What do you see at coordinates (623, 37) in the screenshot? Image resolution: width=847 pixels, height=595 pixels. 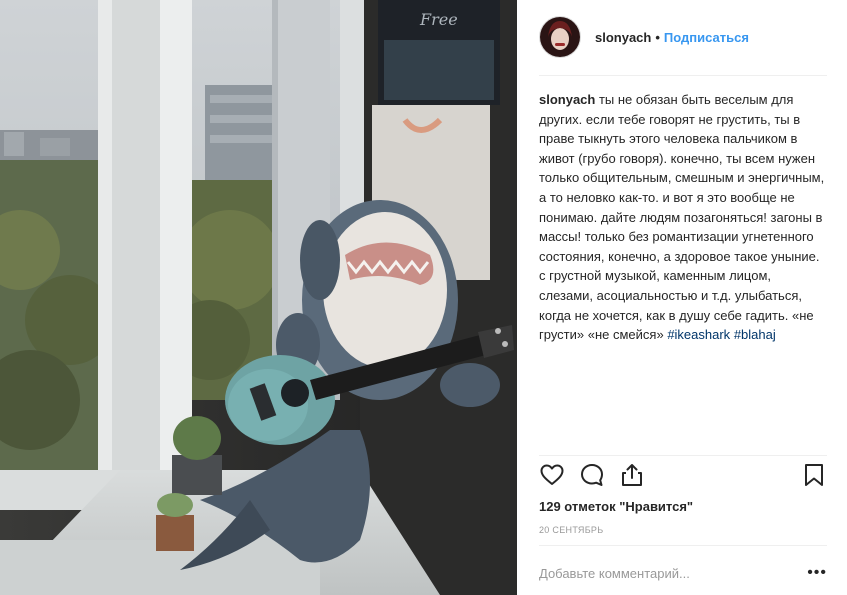 I see `header-username: slonyach` at bounding box center [623, 37].